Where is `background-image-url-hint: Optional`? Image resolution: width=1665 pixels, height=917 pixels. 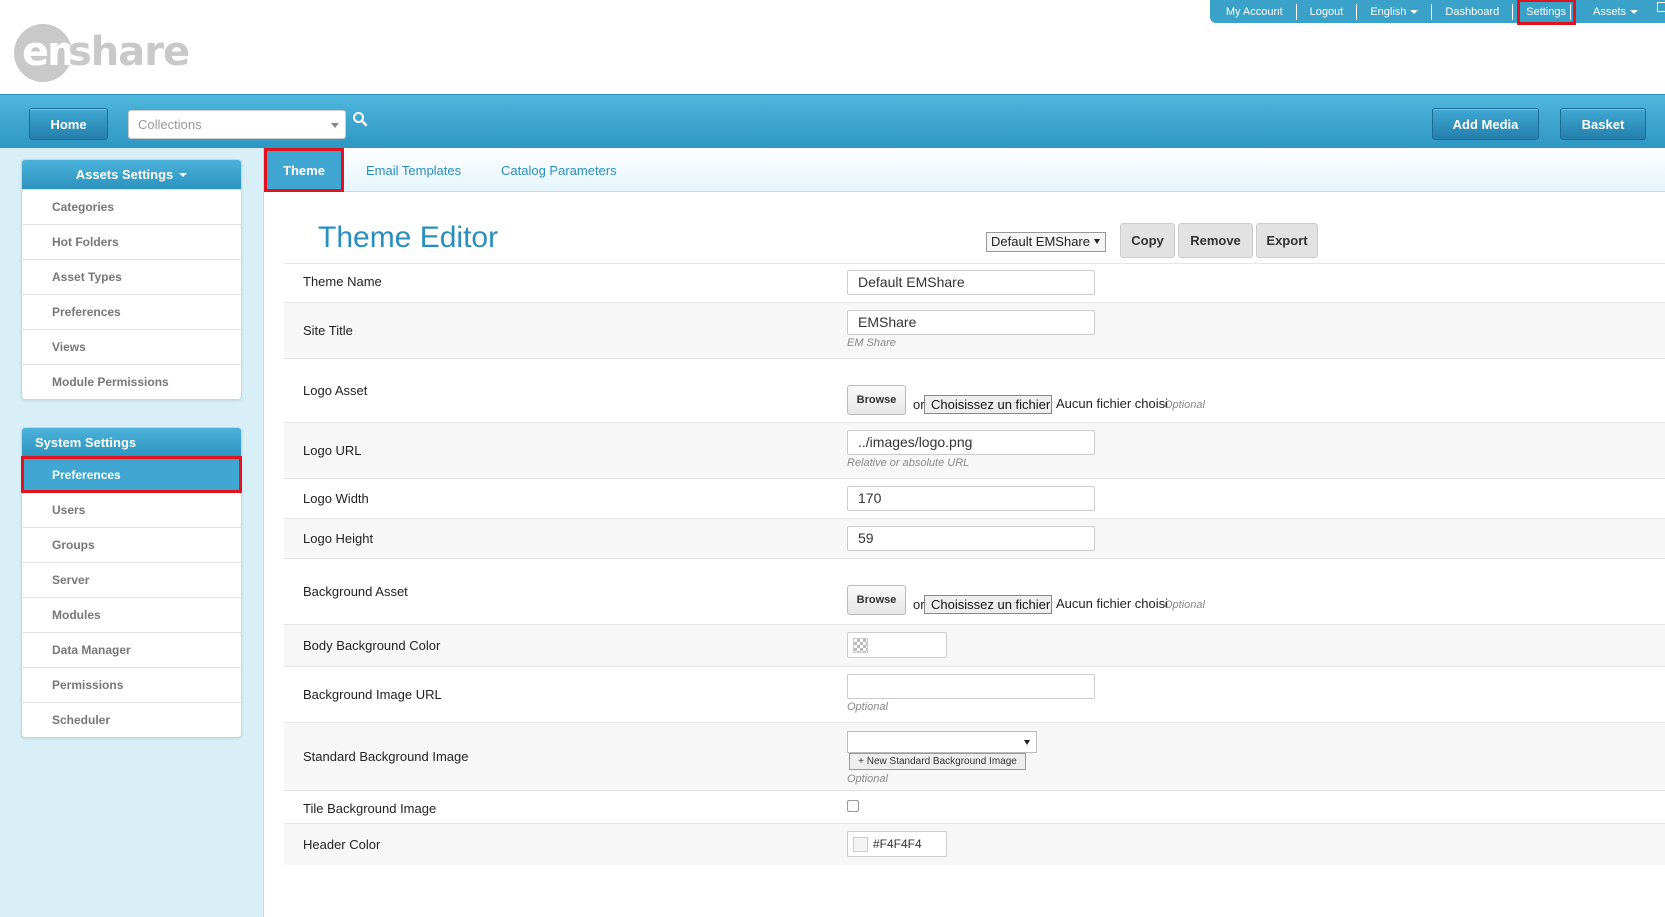 background-image-url-hint: Optional is located at coordinates (867, 707).